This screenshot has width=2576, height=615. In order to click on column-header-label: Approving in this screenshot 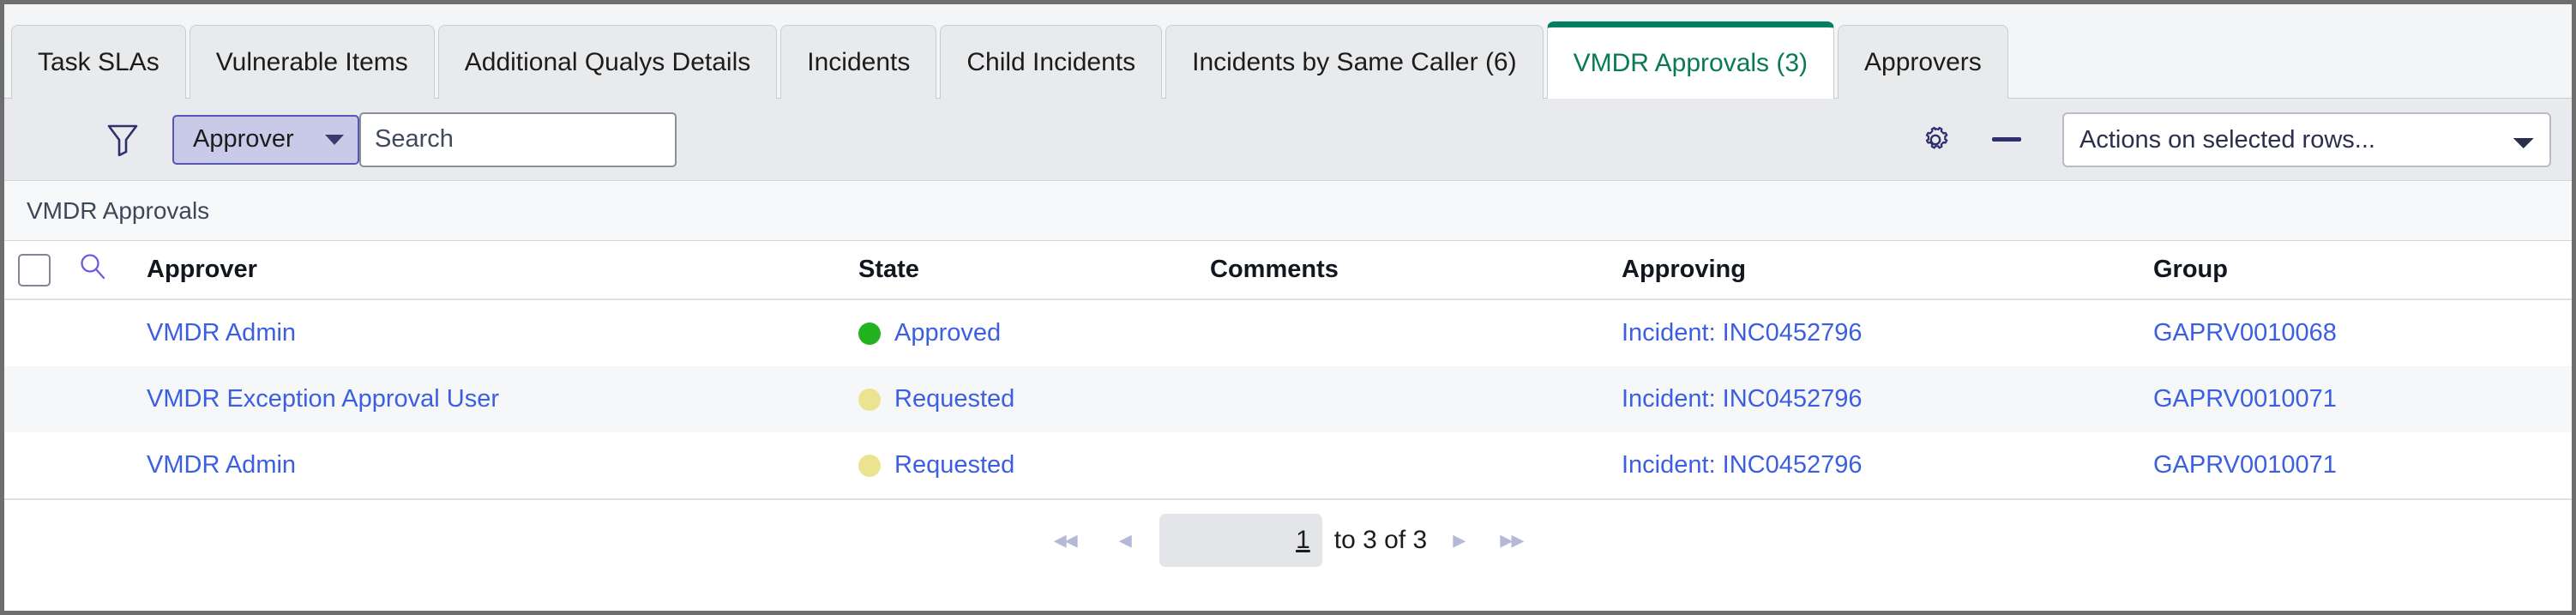, I will do `click(1684, 269)`.